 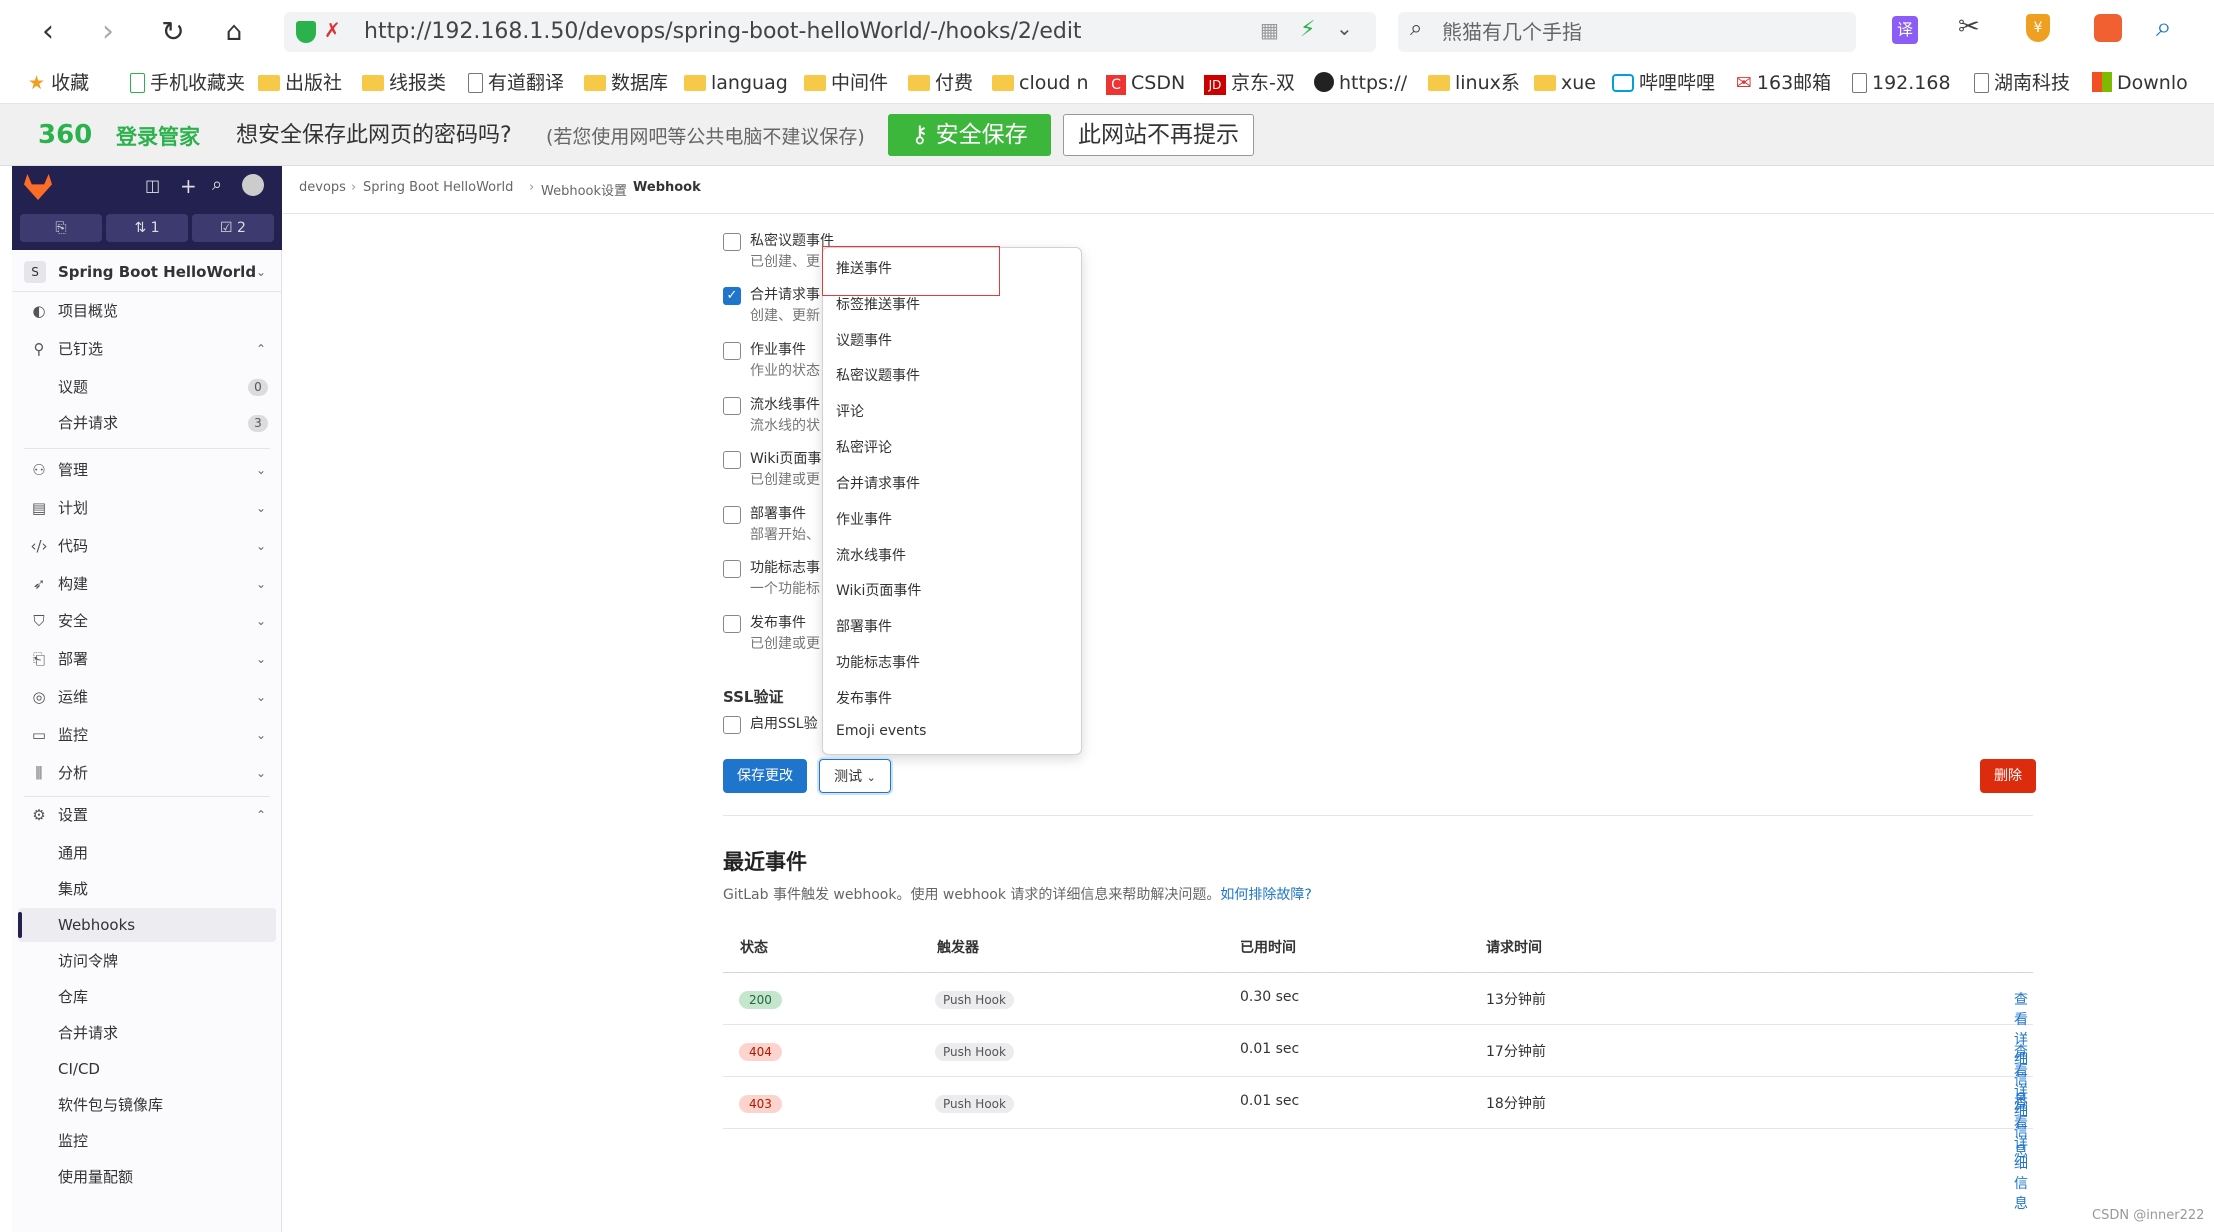 I want to click on bookmark-page: 有道翻译, so click(x=516, y=83).